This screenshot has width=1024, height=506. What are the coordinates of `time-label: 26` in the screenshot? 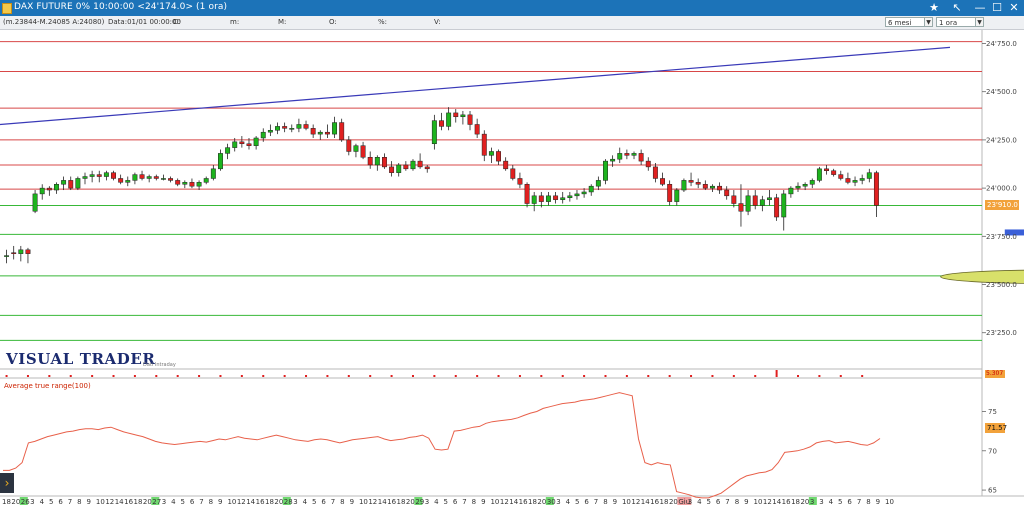 It's located at (25, 502).